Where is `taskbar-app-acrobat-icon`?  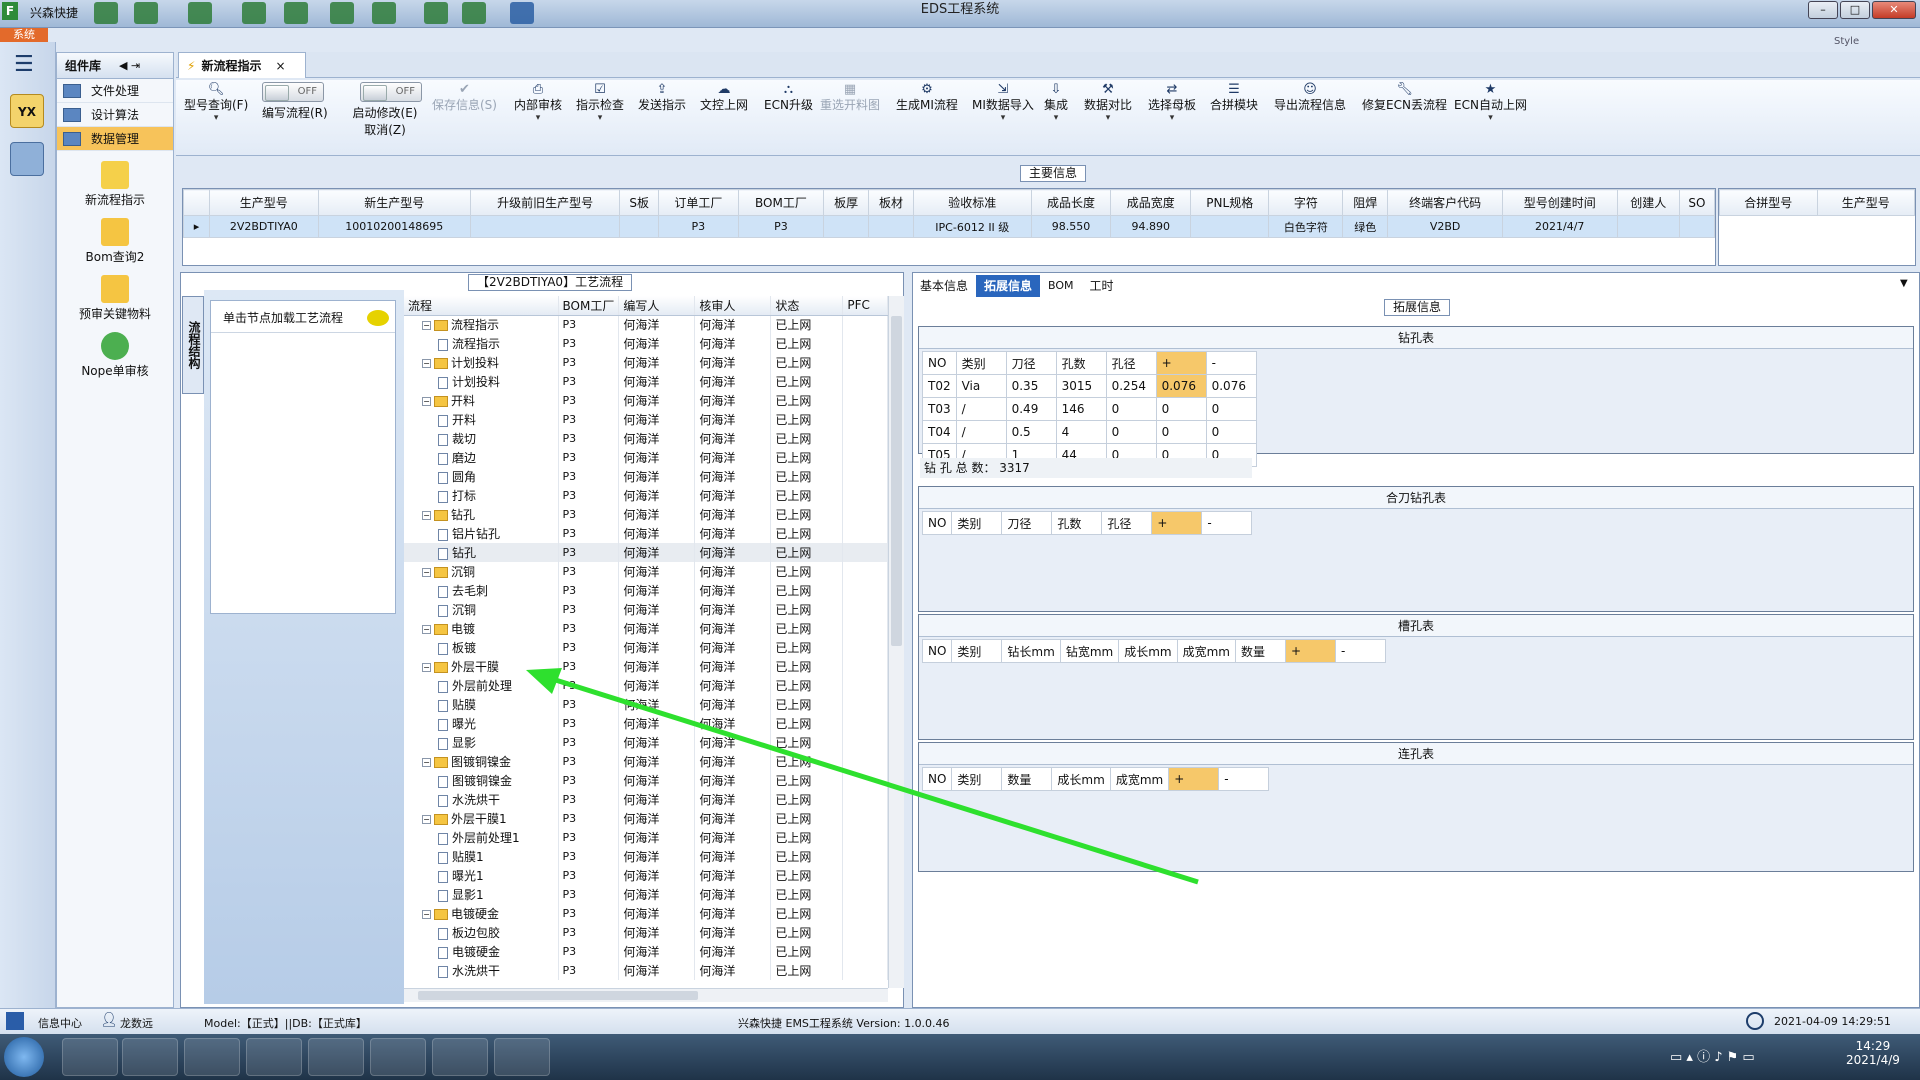 taskbar-app-acrobat-icon is located at coordinates (212, 1057).